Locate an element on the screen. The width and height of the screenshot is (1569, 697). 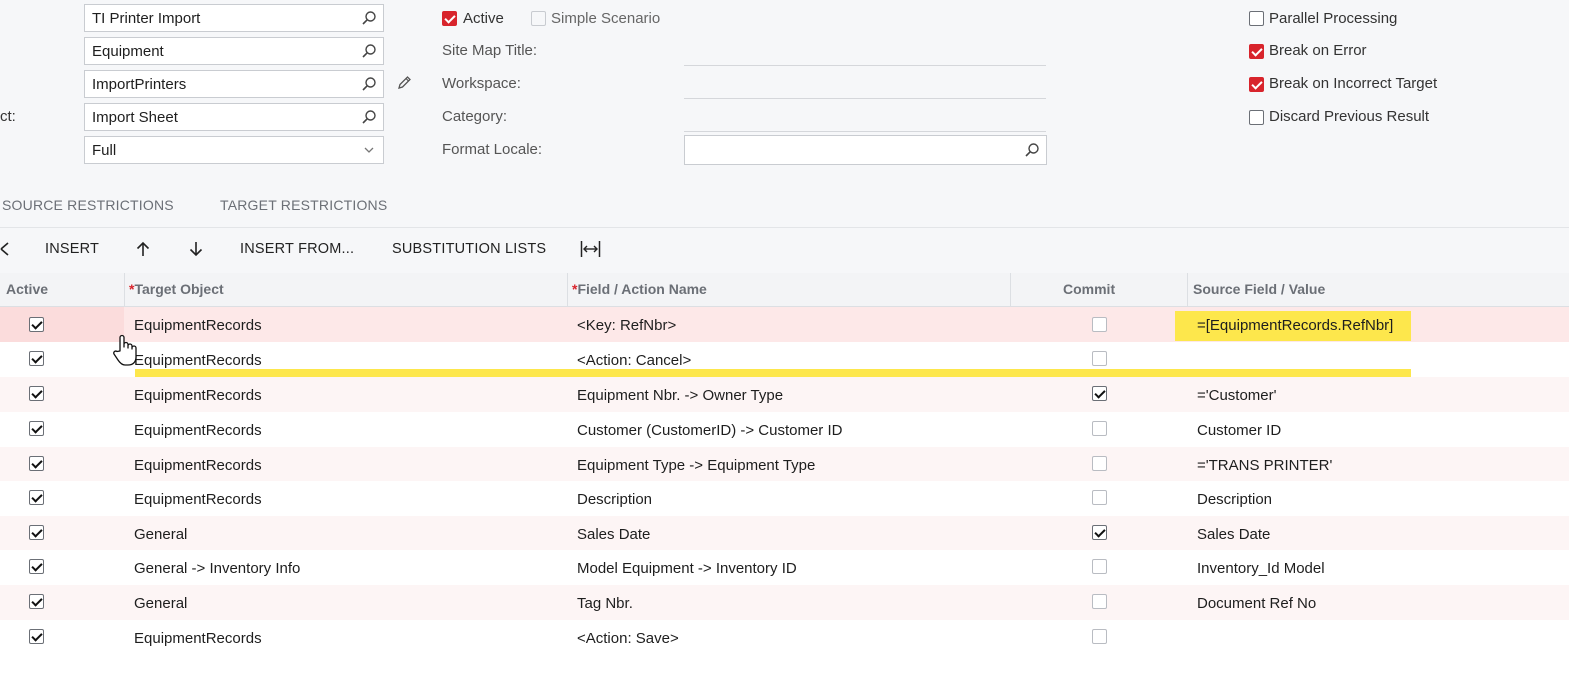
col-active-header: Active is located at coordinates (27, 289).